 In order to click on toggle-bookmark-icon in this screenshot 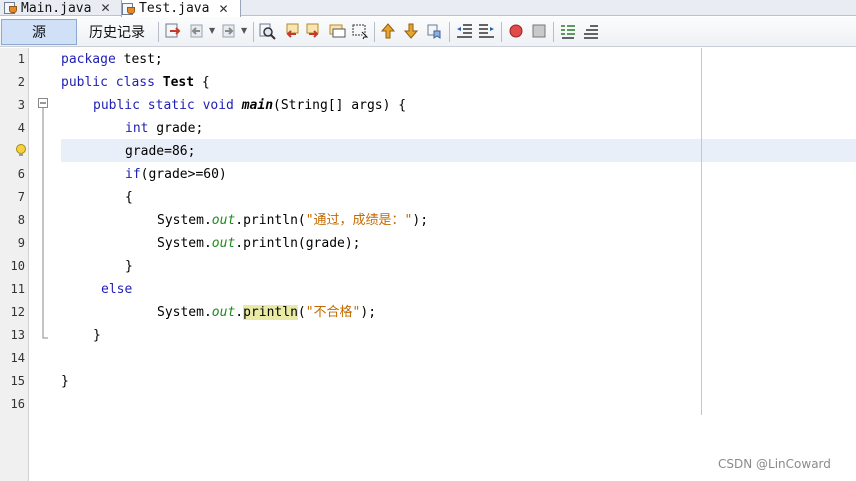, I will do `click(434, 31)`.